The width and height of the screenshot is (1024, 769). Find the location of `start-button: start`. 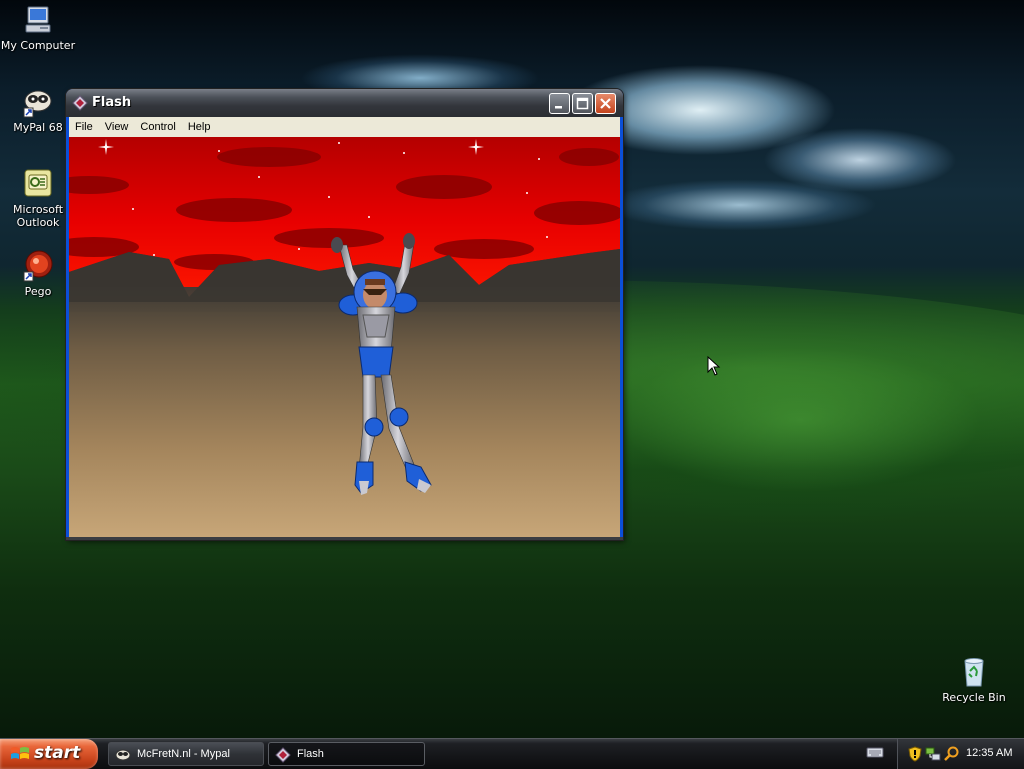

start-button: start is located at coordinates (49, 754).